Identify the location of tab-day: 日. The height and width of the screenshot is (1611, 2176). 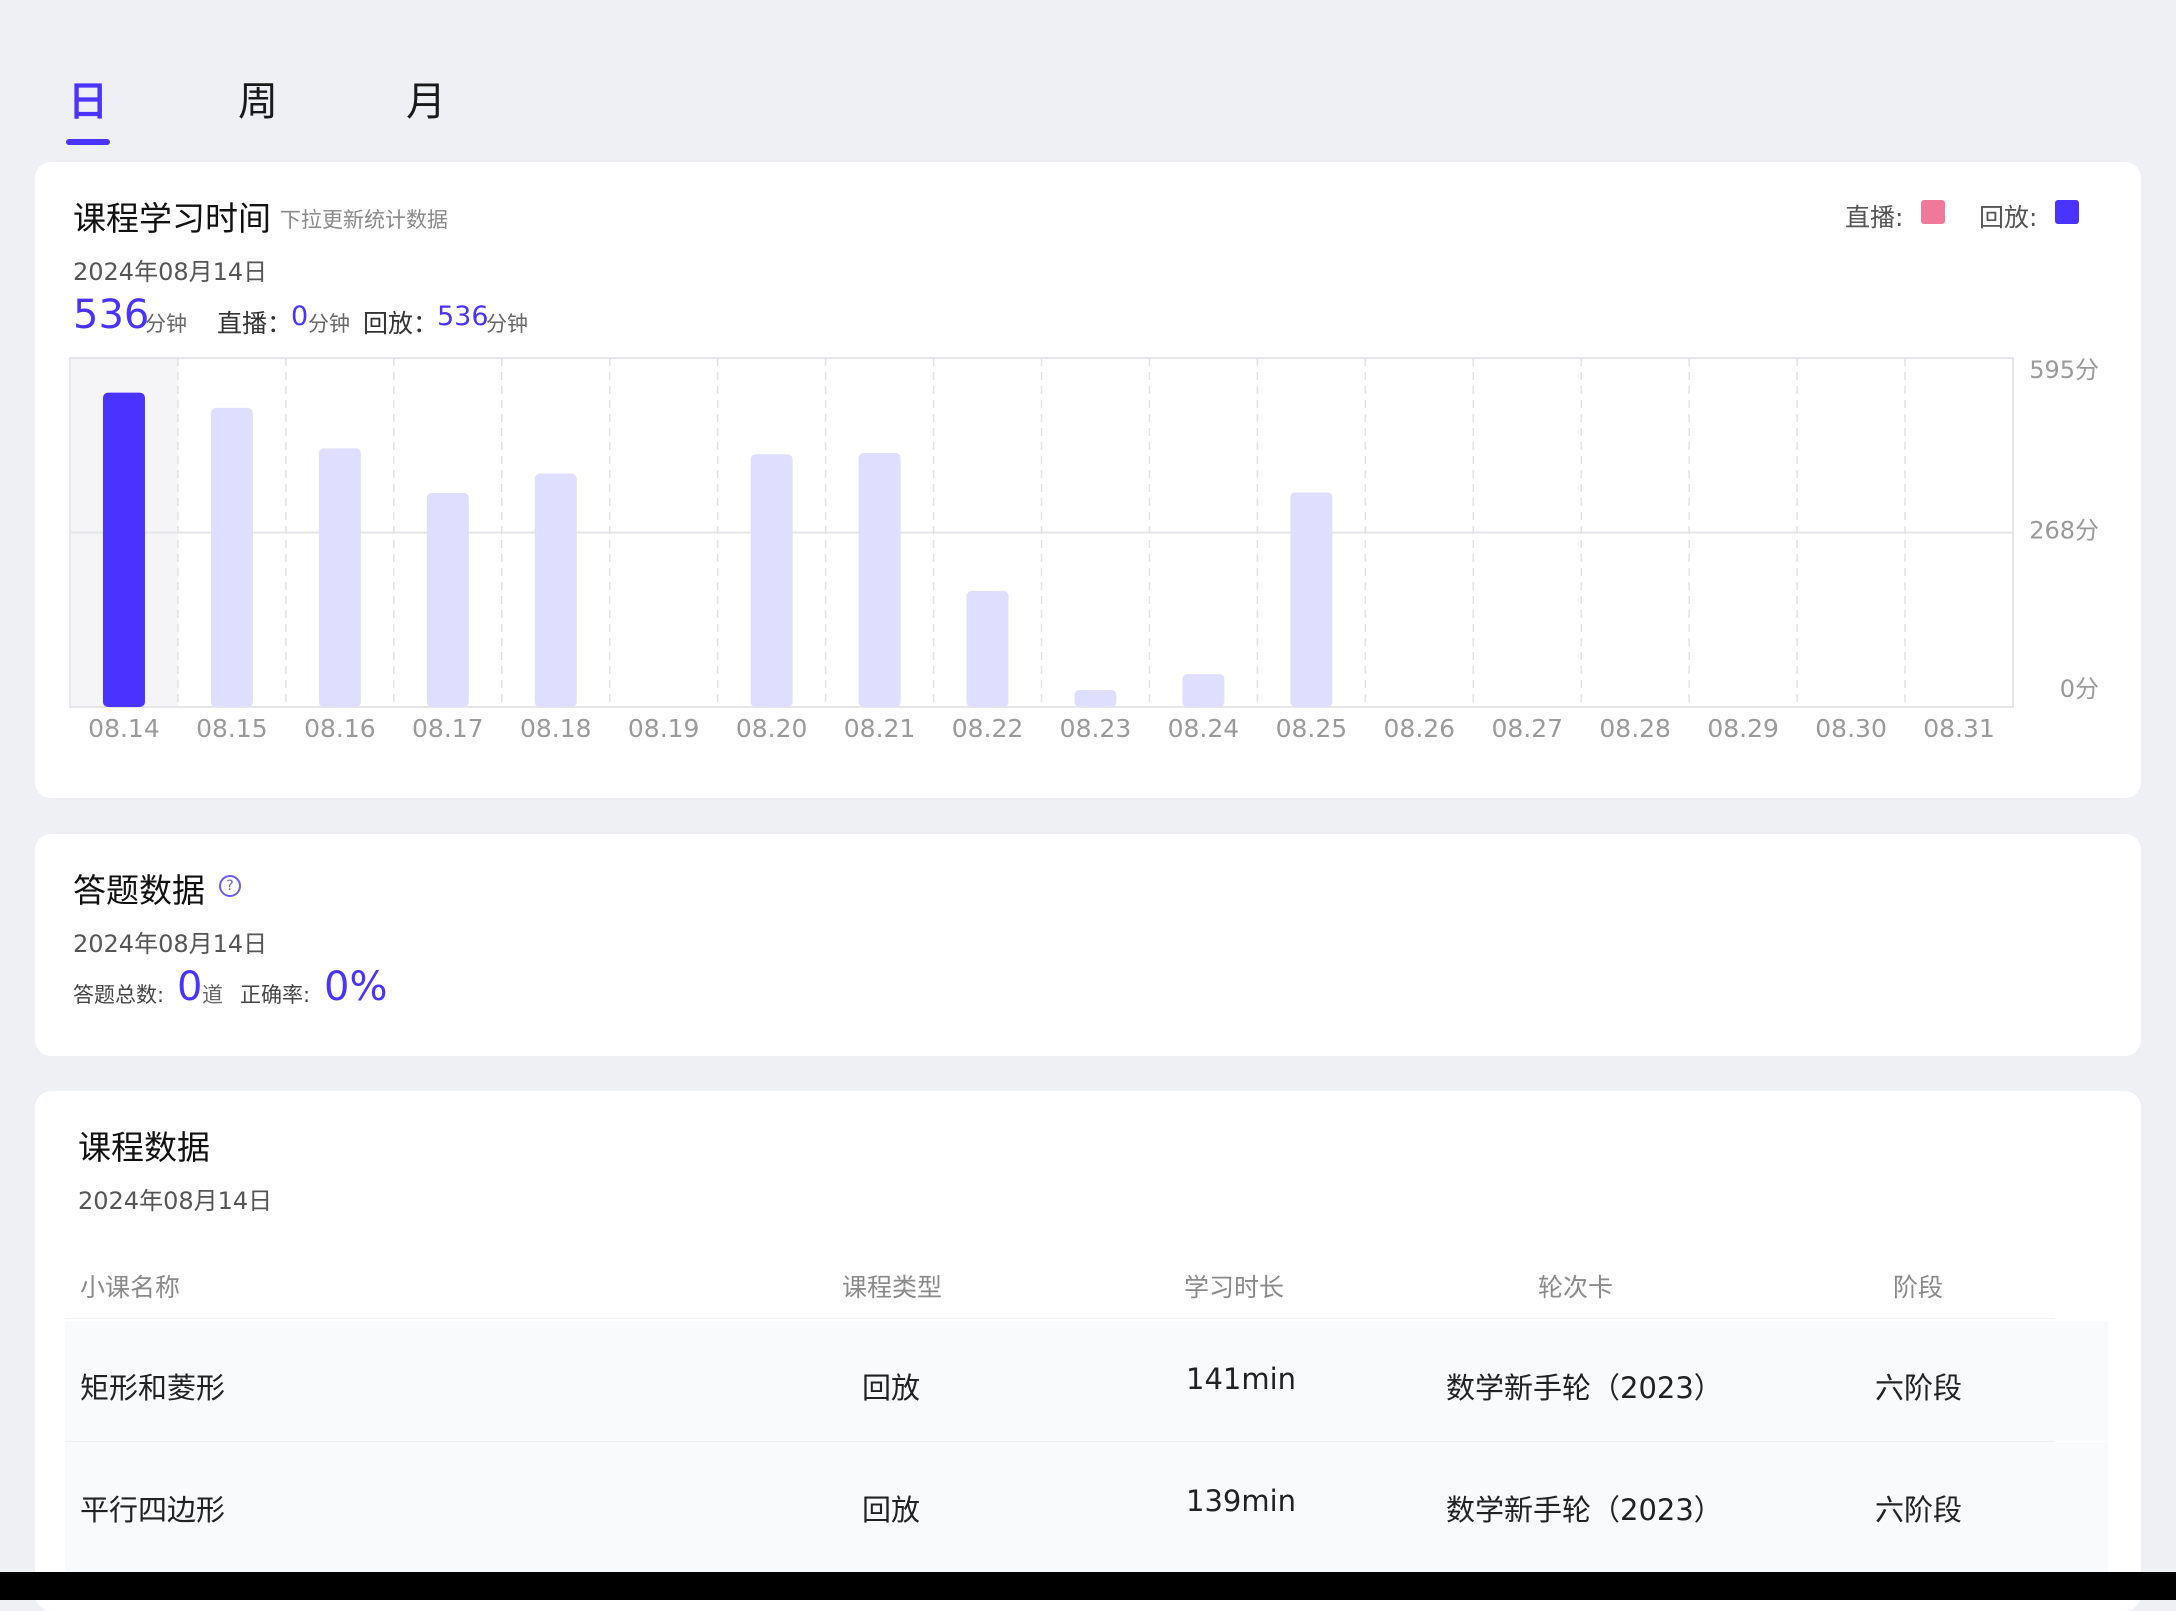
(88, 102).